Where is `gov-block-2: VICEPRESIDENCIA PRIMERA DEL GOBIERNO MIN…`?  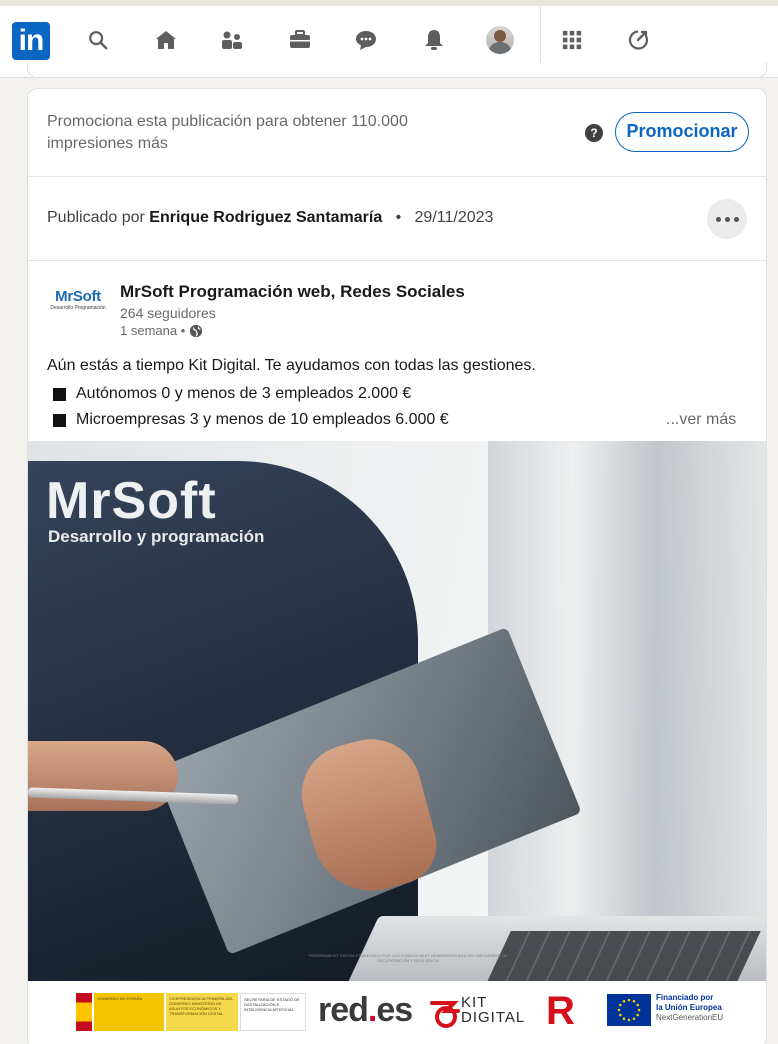
gov-block-2: VICEPRESIDENCIA PRIMERA DEL GOBIERNO MIN… is located at coordinates (202, 1012).